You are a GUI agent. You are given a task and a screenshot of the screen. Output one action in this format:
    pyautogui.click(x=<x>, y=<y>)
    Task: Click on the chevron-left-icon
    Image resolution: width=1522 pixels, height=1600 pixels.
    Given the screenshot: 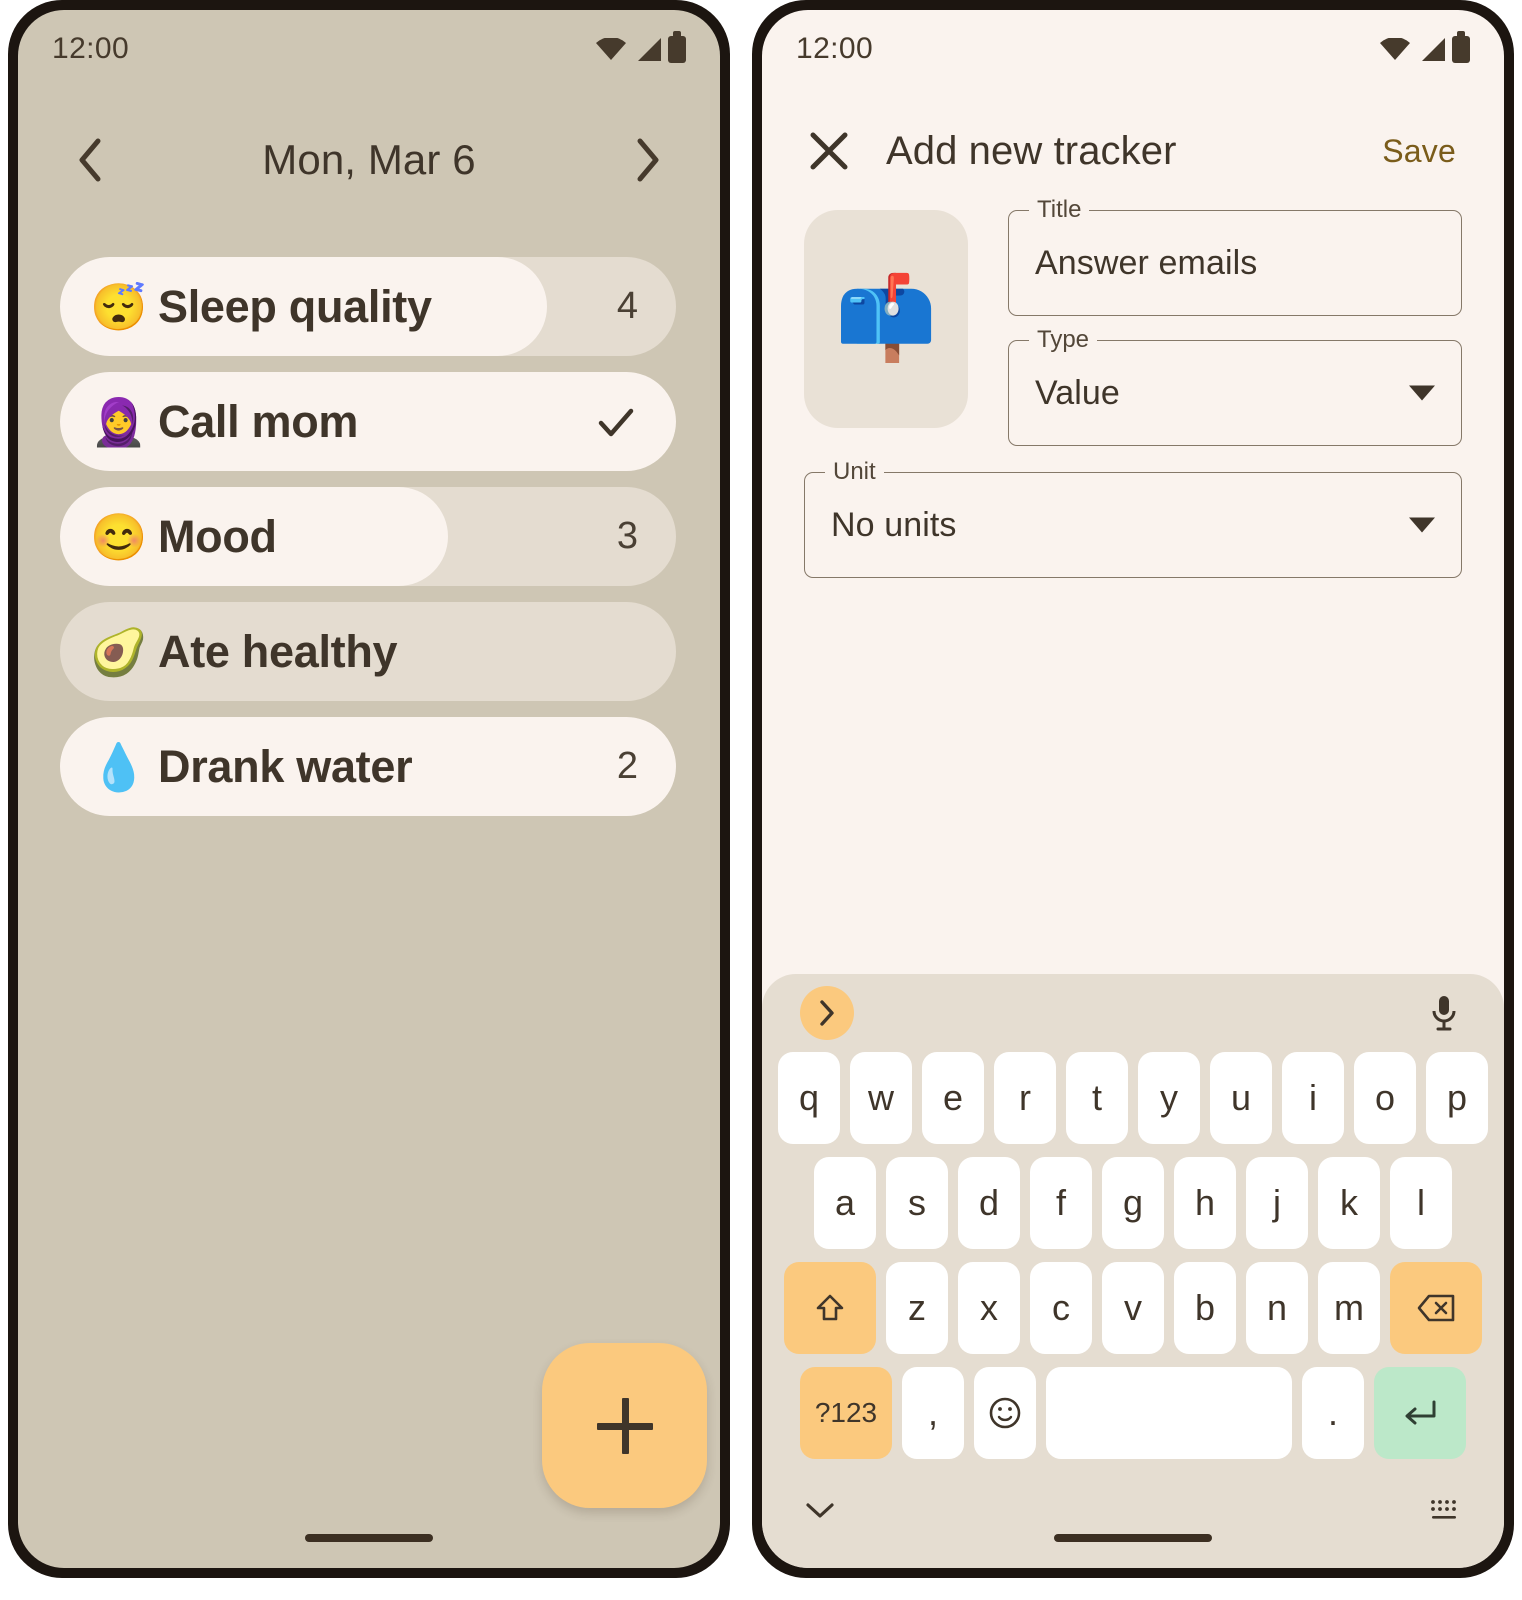 What is the action you would take?
    pyautogui.click(x=90, y=160)
    